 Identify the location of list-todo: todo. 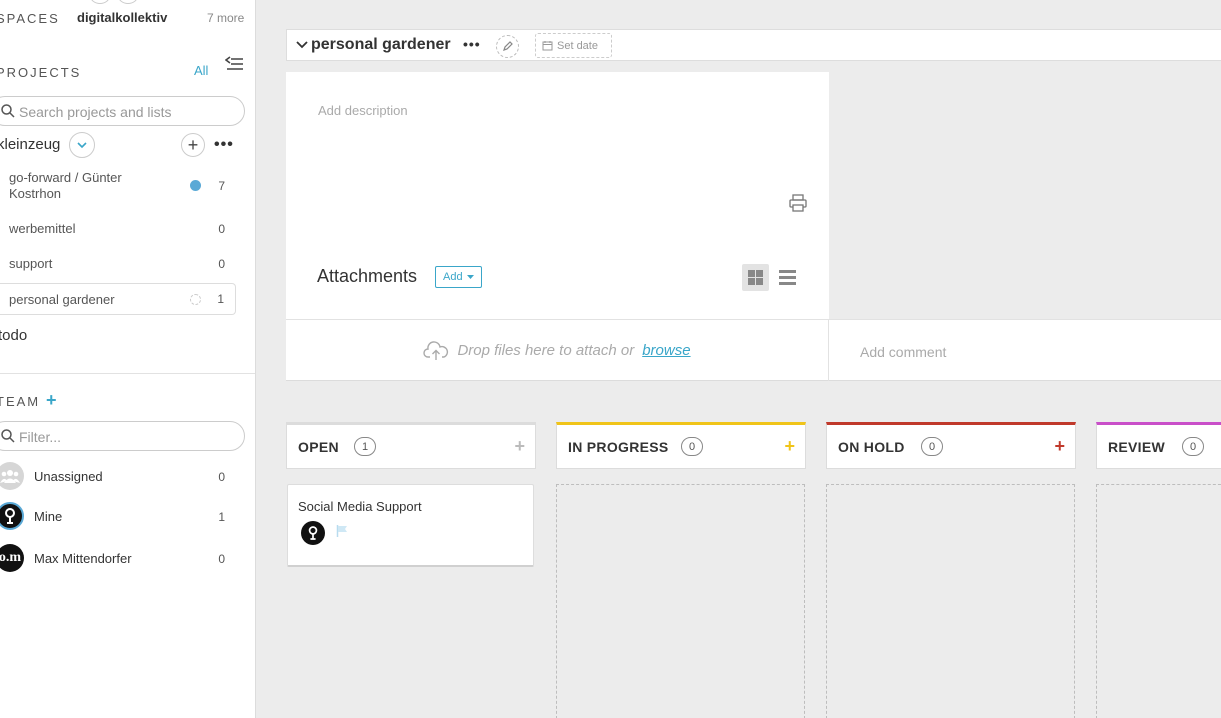
(13, 335).